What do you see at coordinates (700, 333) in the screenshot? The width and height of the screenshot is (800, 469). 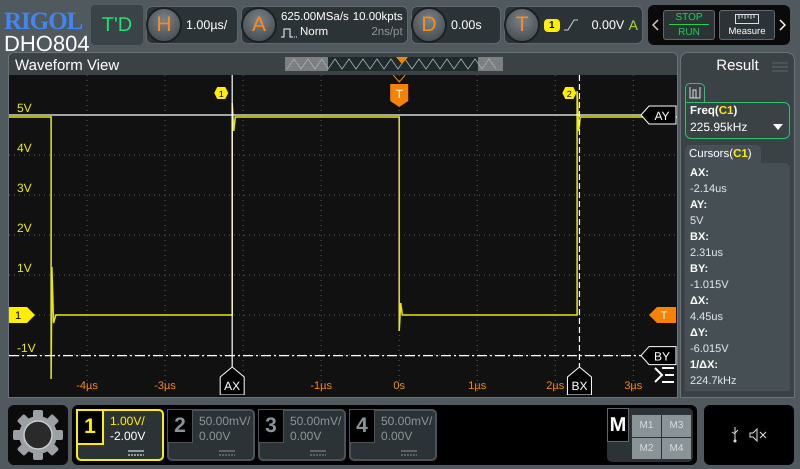 I see `cursor-label: ΔY:` at bounding box center [700, 333].